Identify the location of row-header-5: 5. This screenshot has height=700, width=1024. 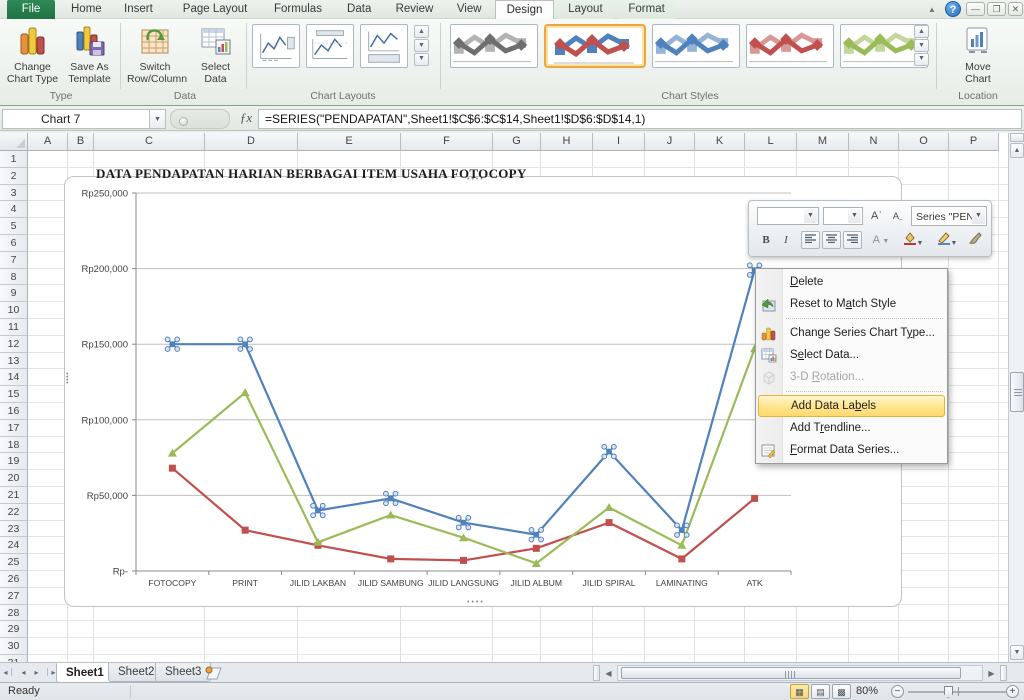
(14, 226).